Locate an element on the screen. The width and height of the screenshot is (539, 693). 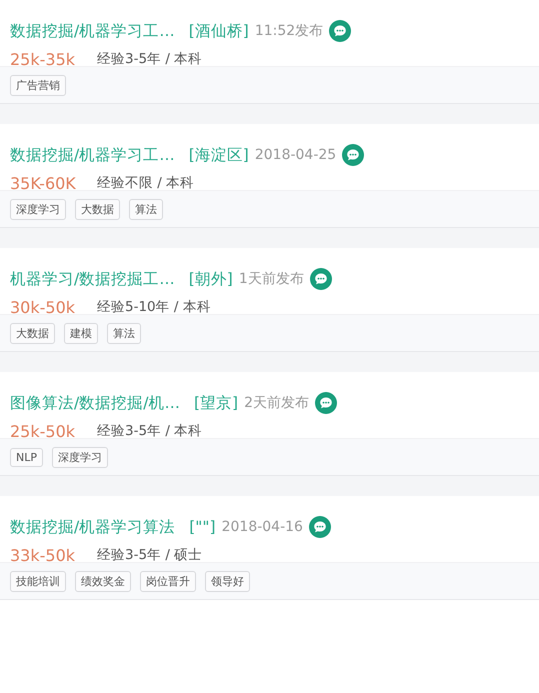
salary: 33k-50k is located at coordinates (43, 555).